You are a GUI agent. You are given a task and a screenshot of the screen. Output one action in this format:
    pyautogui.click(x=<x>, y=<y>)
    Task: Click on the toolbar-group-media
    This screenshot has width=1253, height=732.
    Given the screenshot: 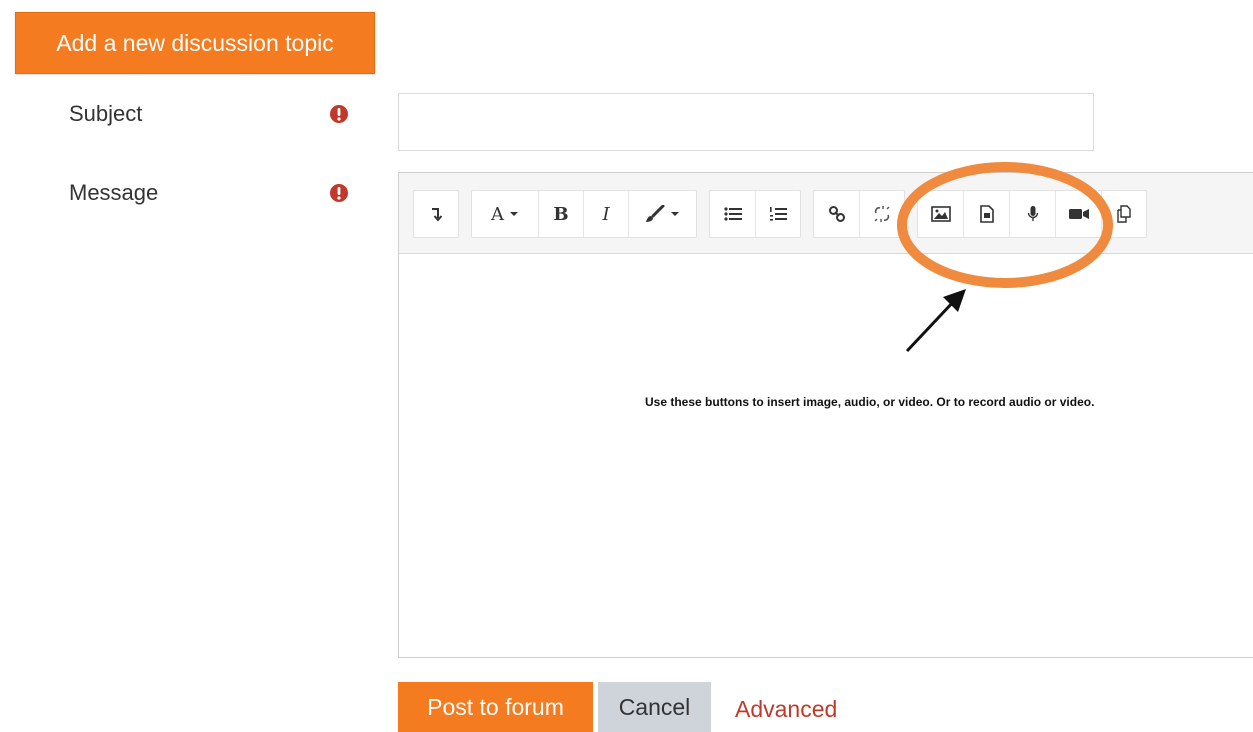 What is the action you would take?
    pyautogui.click(x=1032, y=214)
    